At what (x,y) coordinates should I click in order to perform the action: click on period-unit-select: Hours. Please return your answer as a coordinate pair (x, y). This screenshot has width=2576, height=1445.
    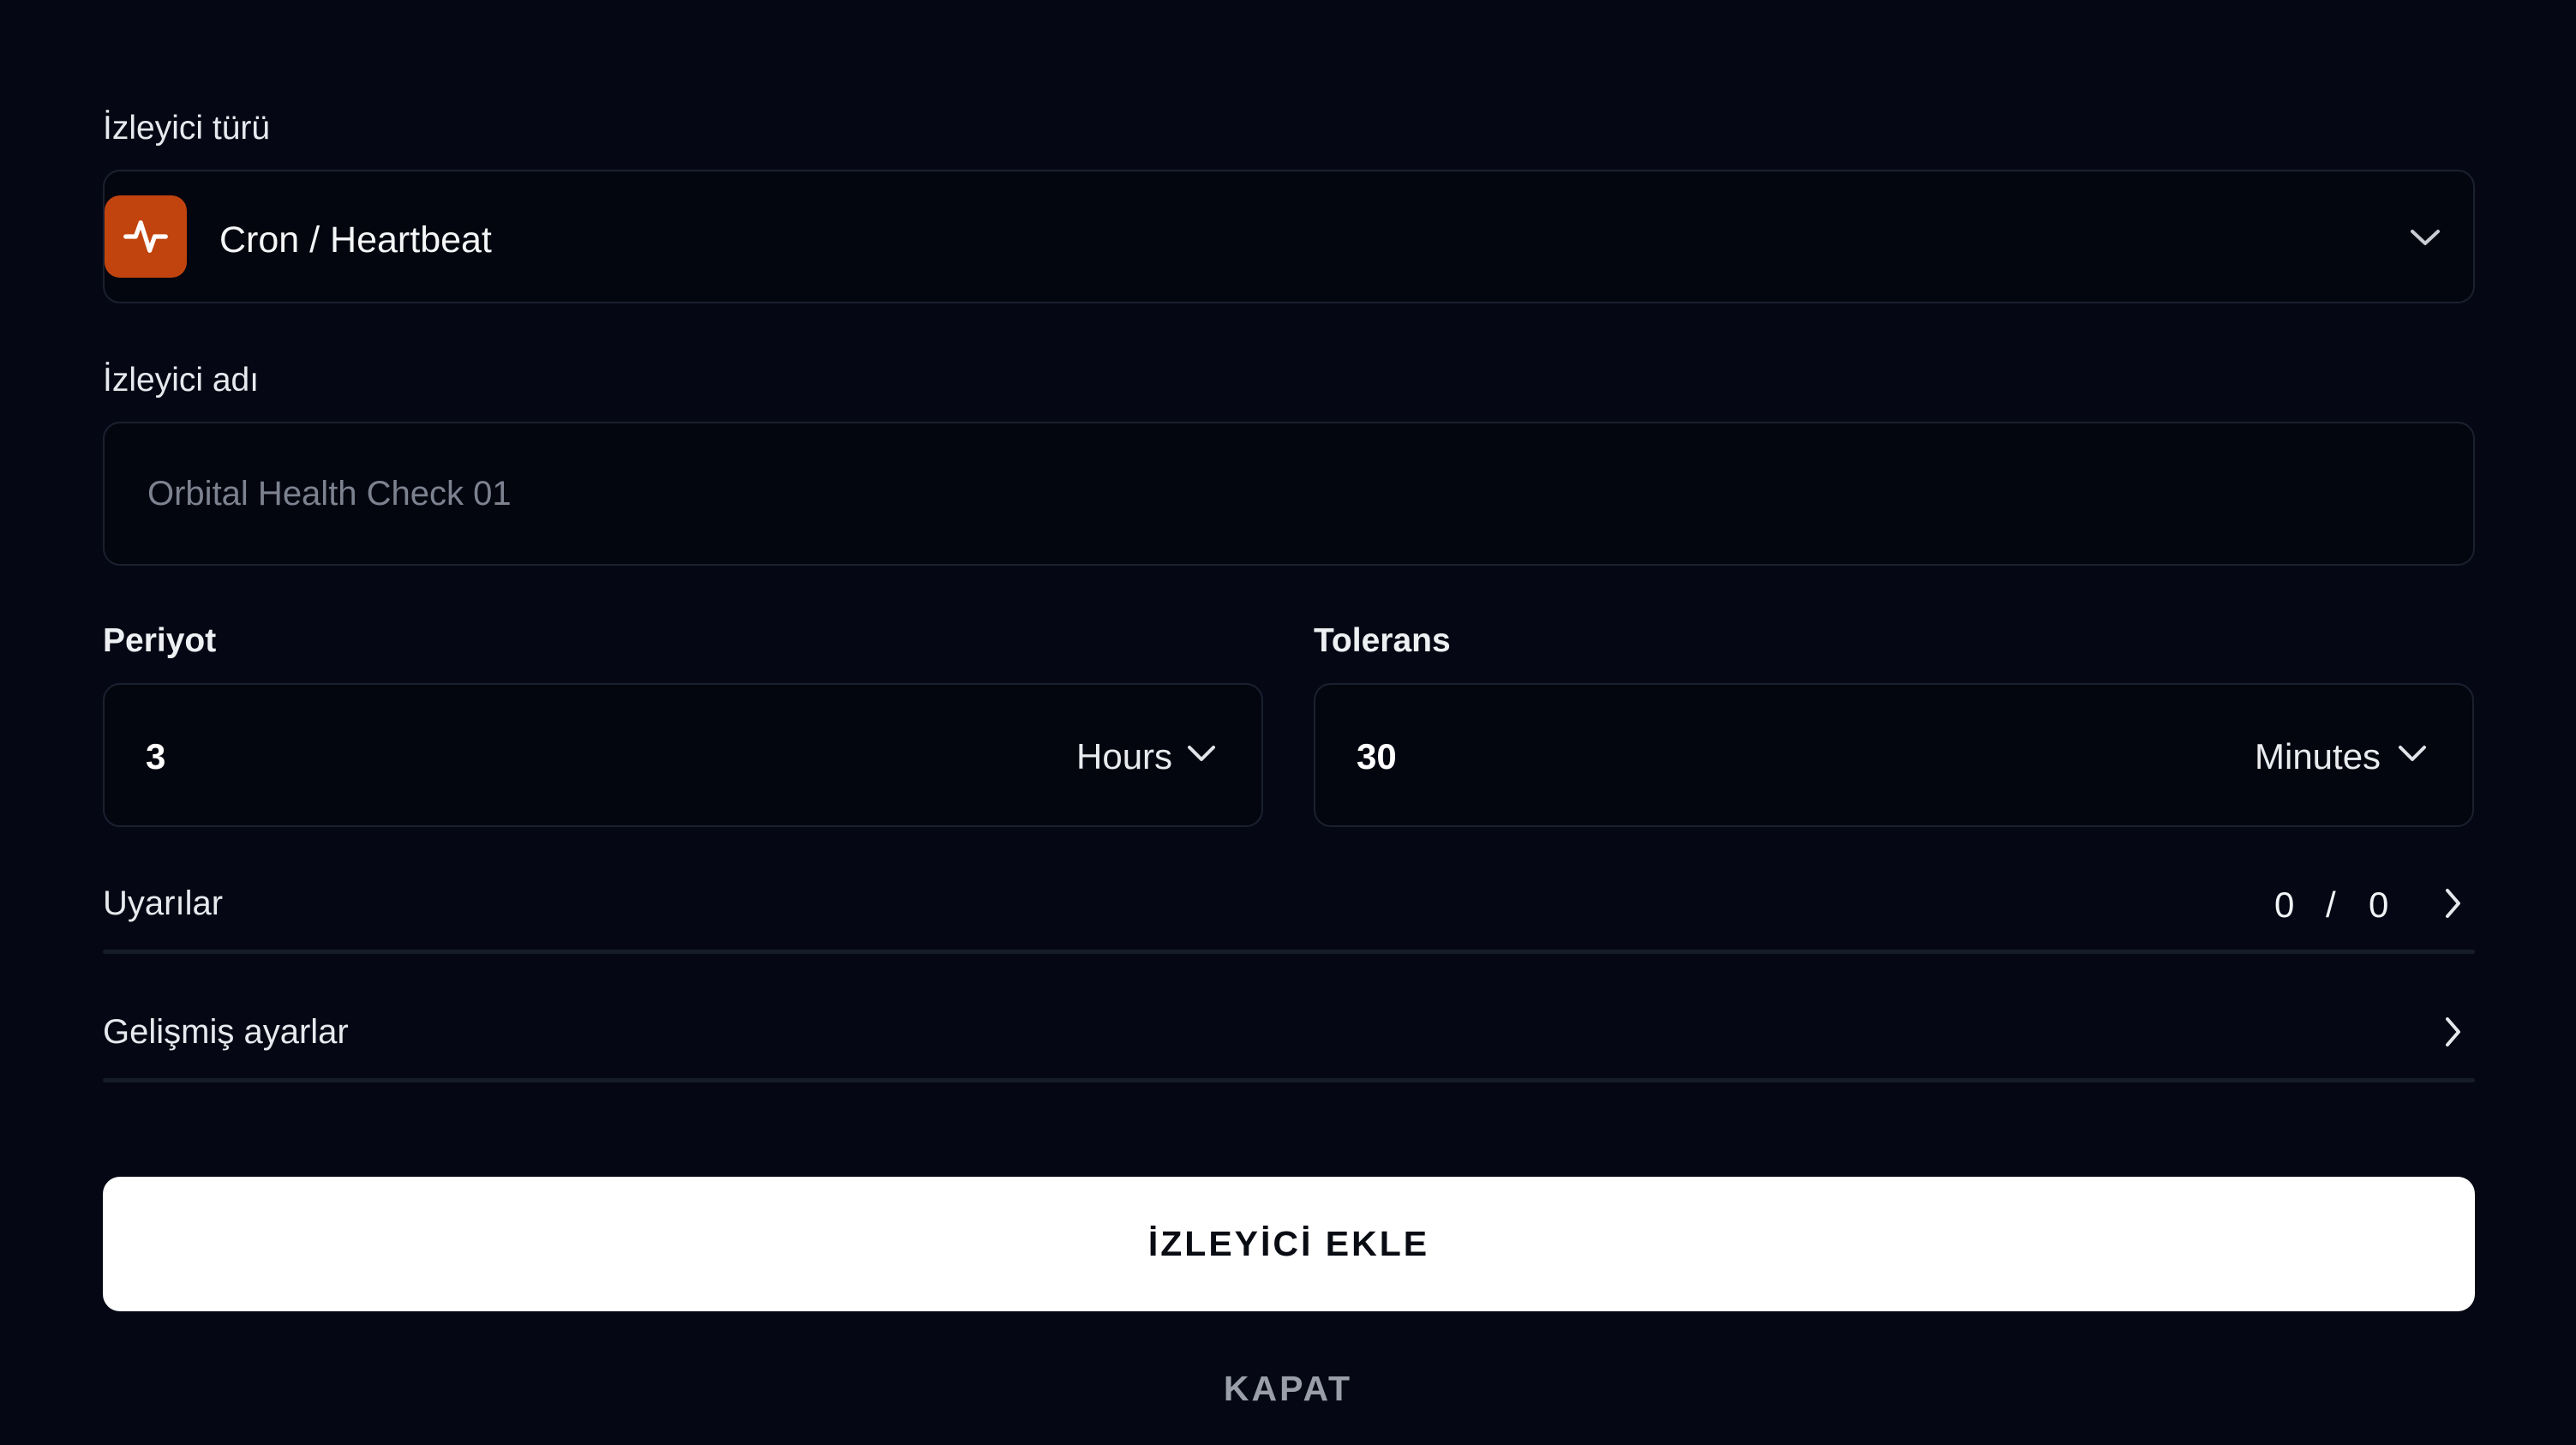
    Looking at the image, I should click on (1124, 756).